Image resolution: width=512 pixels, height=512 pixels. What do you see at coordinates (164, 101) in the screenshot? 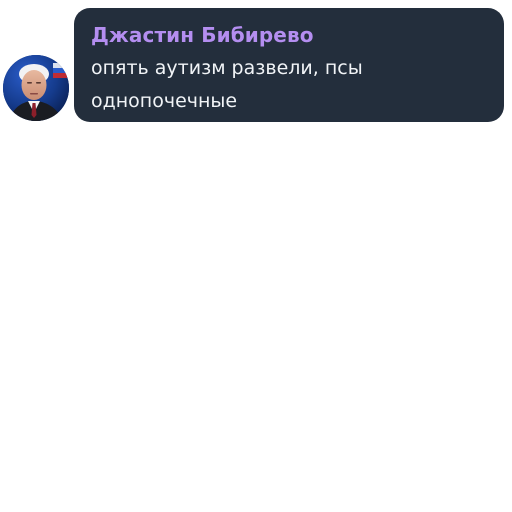
I see `message-line: однопочечные` at bounding box center [164, 101].